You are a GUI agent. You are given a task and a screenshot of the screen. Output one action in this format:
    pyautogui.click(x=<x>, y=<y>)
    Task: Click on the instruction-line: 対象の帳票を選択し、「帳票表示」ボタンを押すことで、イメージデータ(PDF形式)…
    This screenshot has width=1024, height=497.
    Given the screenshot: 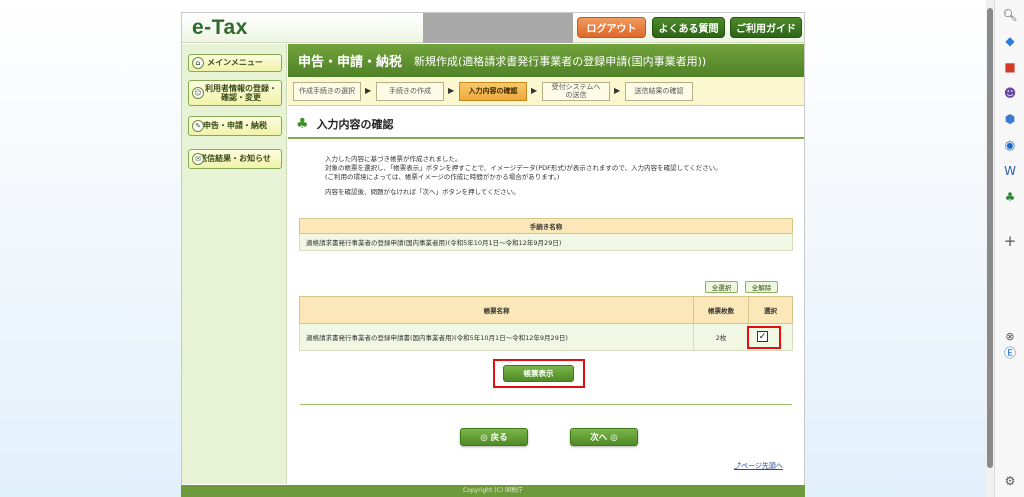 What is the action you would take?
    pyautogui.click(x=523, y=167)
    